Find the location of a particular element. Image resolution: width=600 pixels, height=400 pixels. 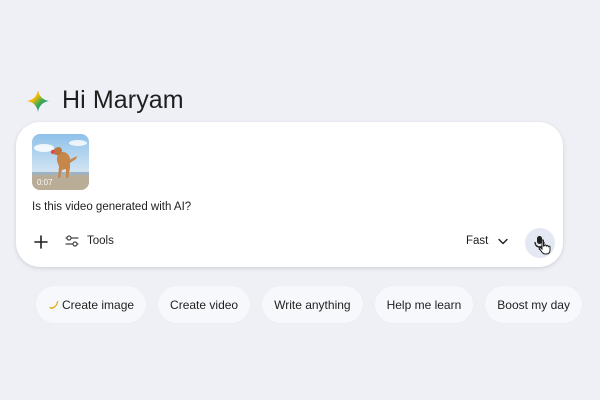

greeting-title: Hi Maryam is located at coordinates (123, 100).